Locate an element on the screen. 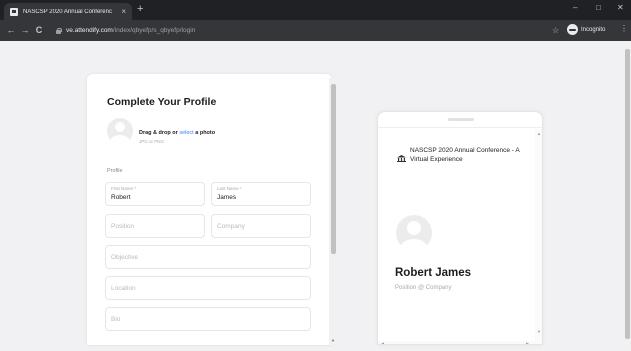 This screenshot has width=631, height=351. bio-placeholder: Bio is located at coordinates (116, 319).